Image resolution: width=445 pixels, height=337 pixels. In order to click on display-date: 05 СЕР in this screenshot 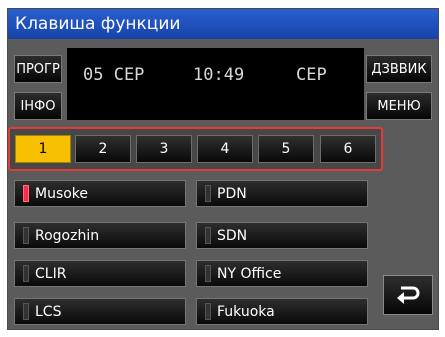, I will do `click(114, 75)`.